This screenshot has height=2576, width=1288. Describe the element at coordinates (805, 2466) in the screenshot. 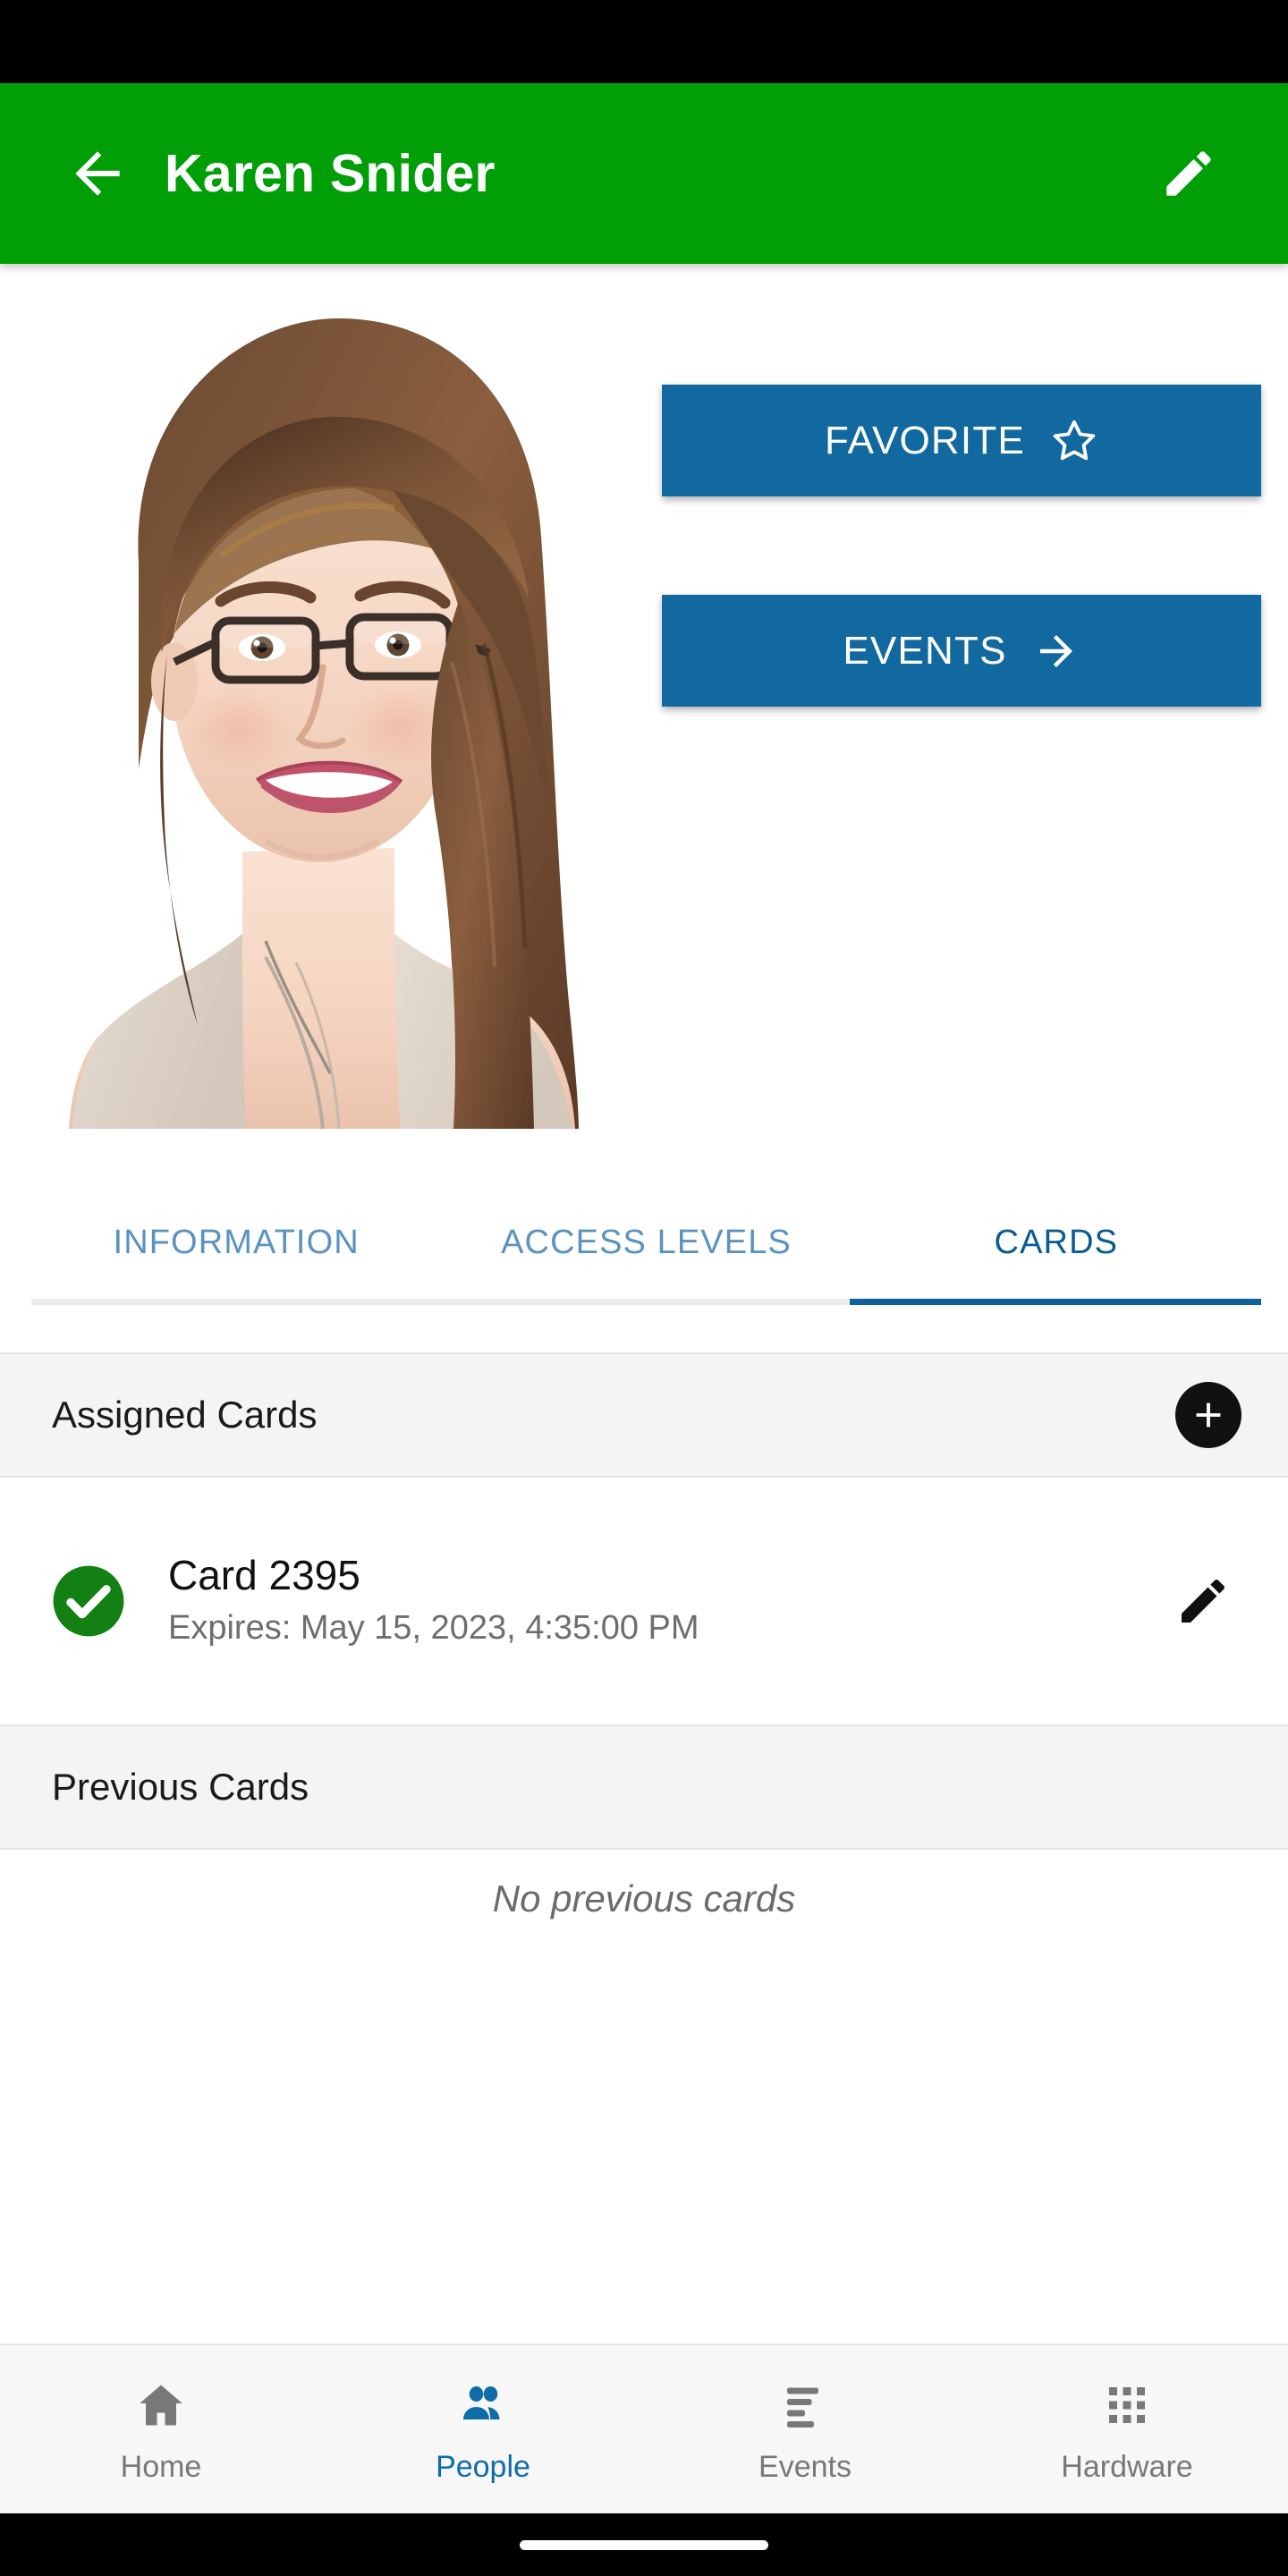

I see `nav-label-events: Events` at that location.